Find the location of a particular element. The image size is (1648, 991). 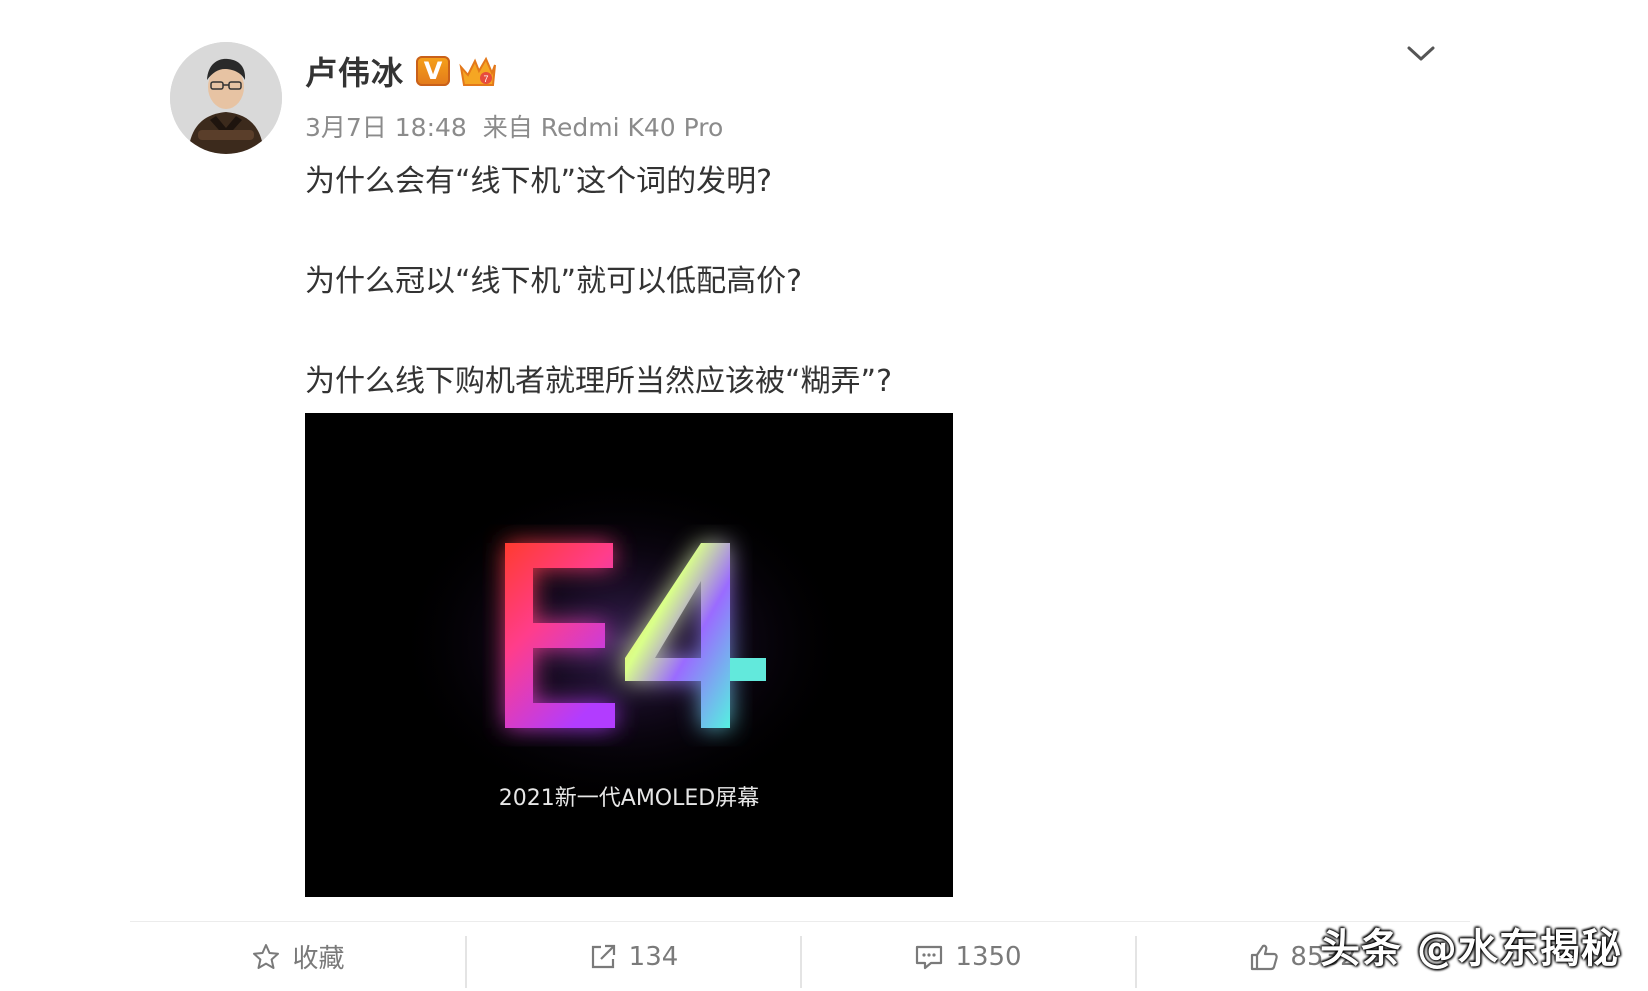

comment-icon is located at coordinates (929, 957).